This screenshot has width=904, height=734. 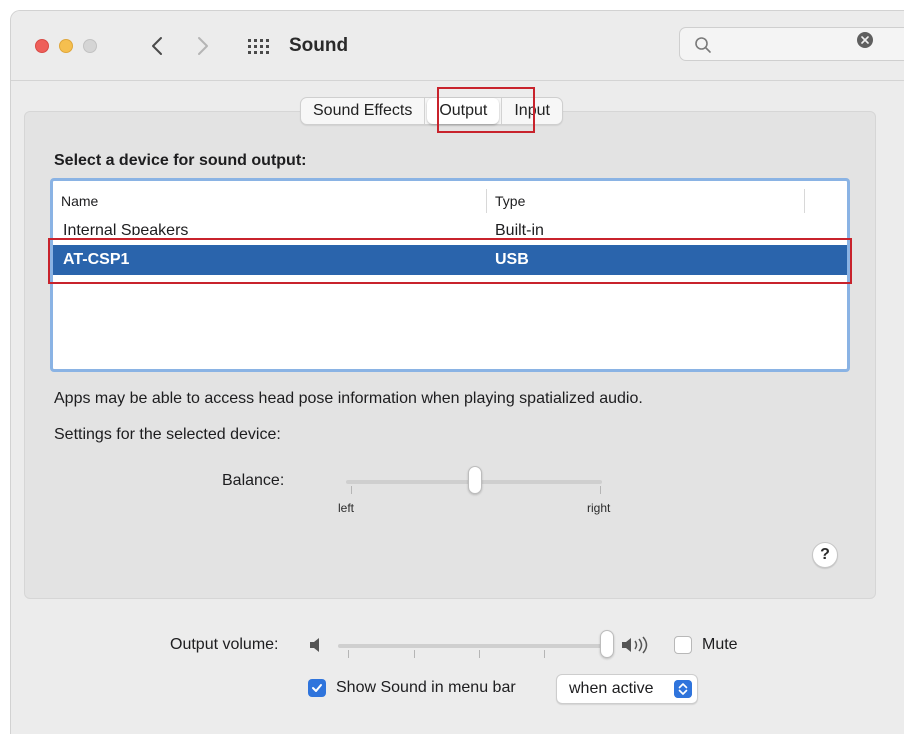 I want to click on mute-checkbox, so click(x=683, y=645).